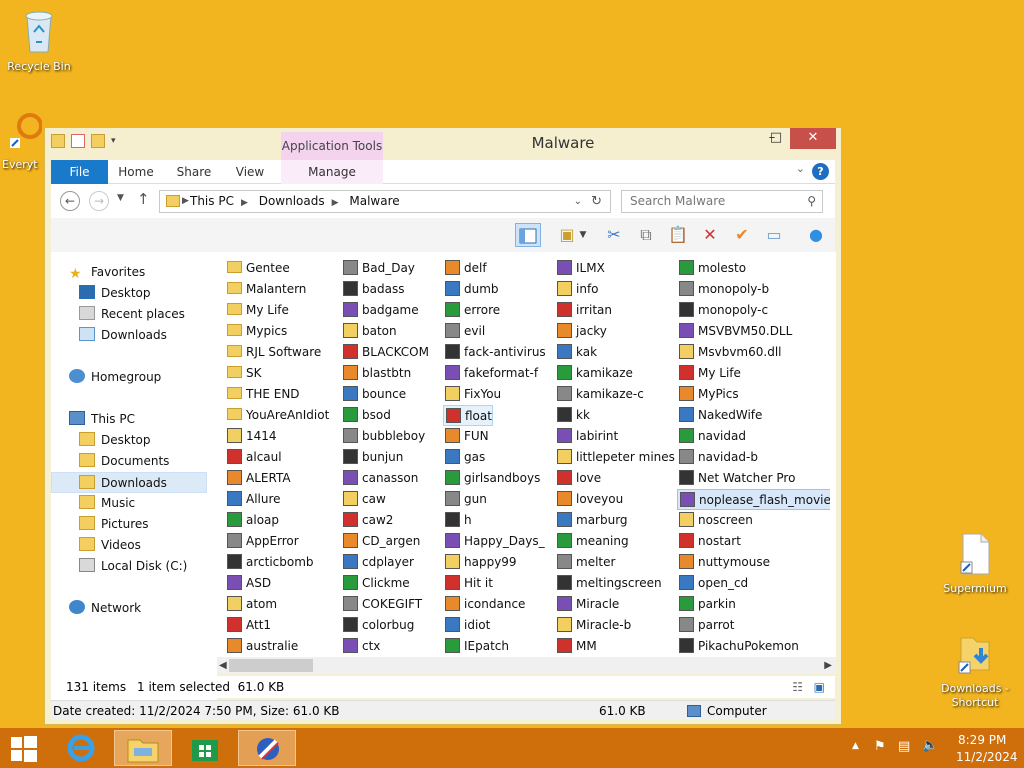 The width and height of the screenshot is (1024, 768). I want to click on search-icon: ⚲, so click(811, 201).